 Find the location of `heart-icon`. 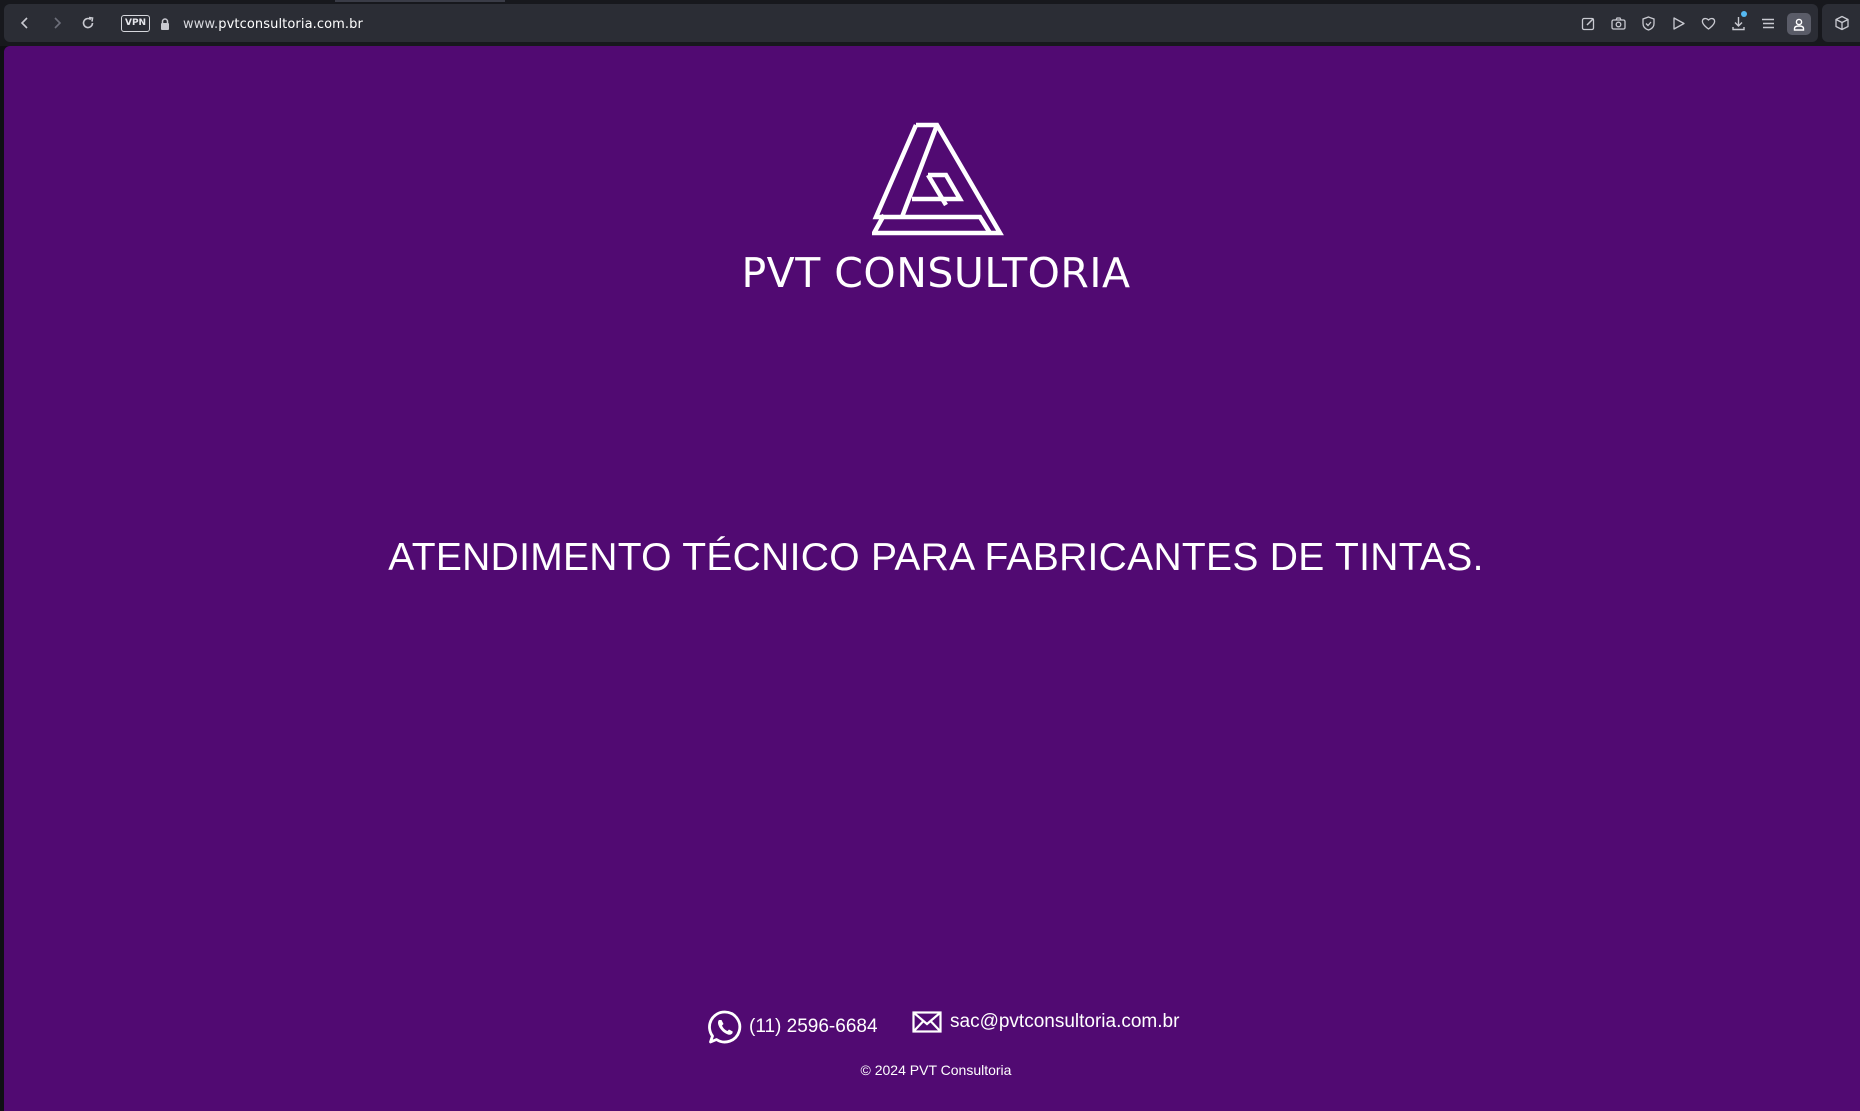

heart-icon is located at coordinates (1708, 23).